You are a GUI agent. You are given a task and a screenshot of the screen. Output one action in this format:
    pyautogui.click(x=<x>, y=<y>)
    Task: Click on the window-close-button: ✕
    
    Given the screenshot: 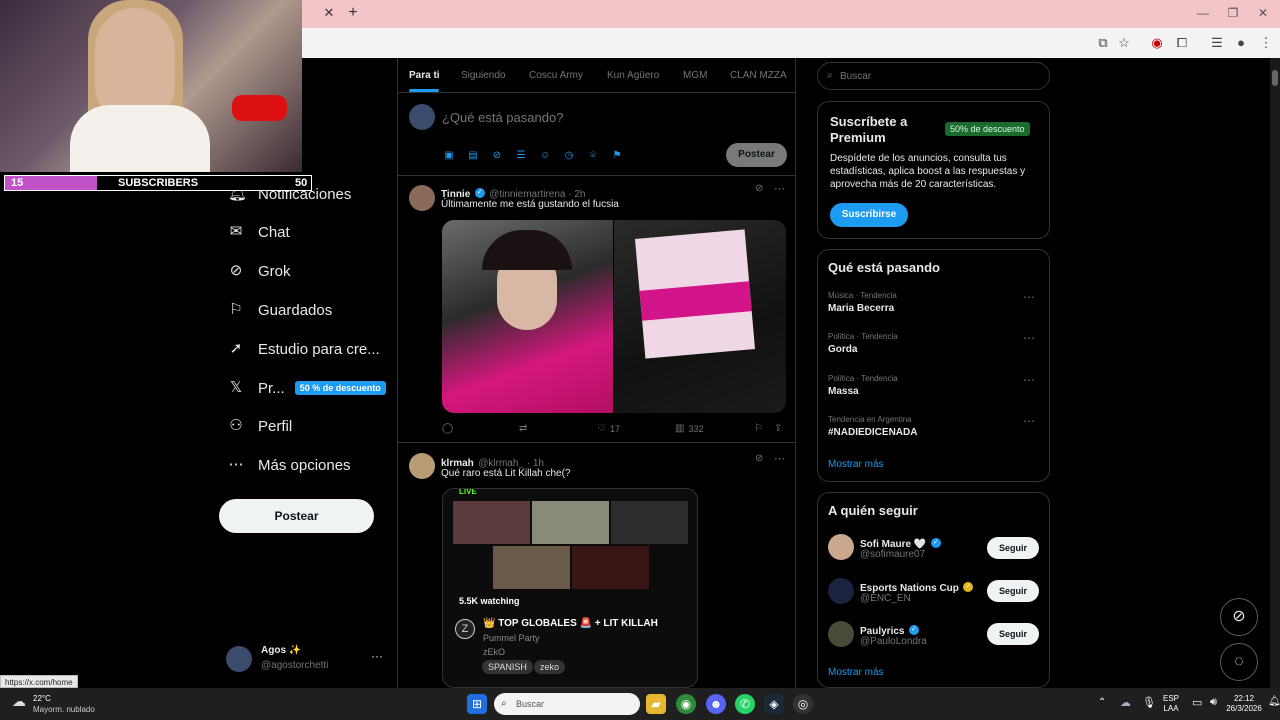 What is the action you would take?
    pyautogui.click(x=1263, y=13)
    